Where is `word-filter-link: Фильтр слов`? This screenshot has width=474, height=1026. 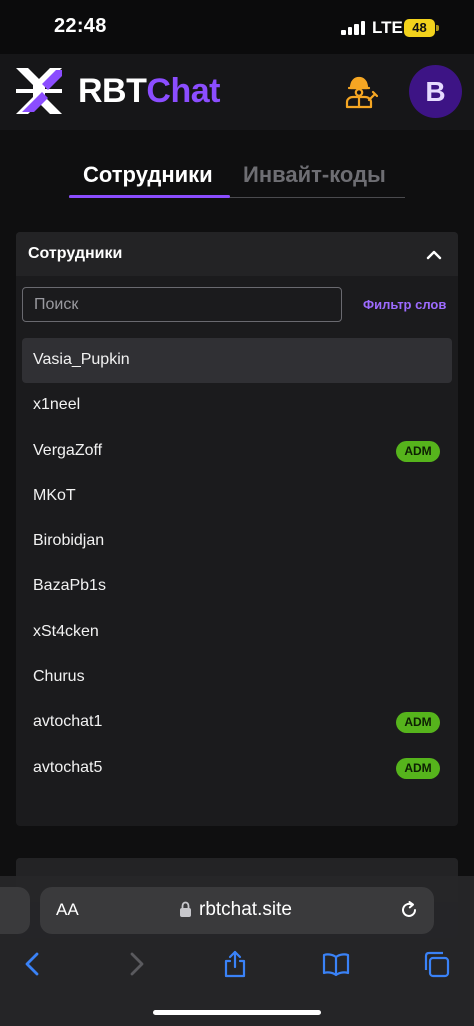
word-filter-link: Фильтр слов is located at coordinates (404, 304).